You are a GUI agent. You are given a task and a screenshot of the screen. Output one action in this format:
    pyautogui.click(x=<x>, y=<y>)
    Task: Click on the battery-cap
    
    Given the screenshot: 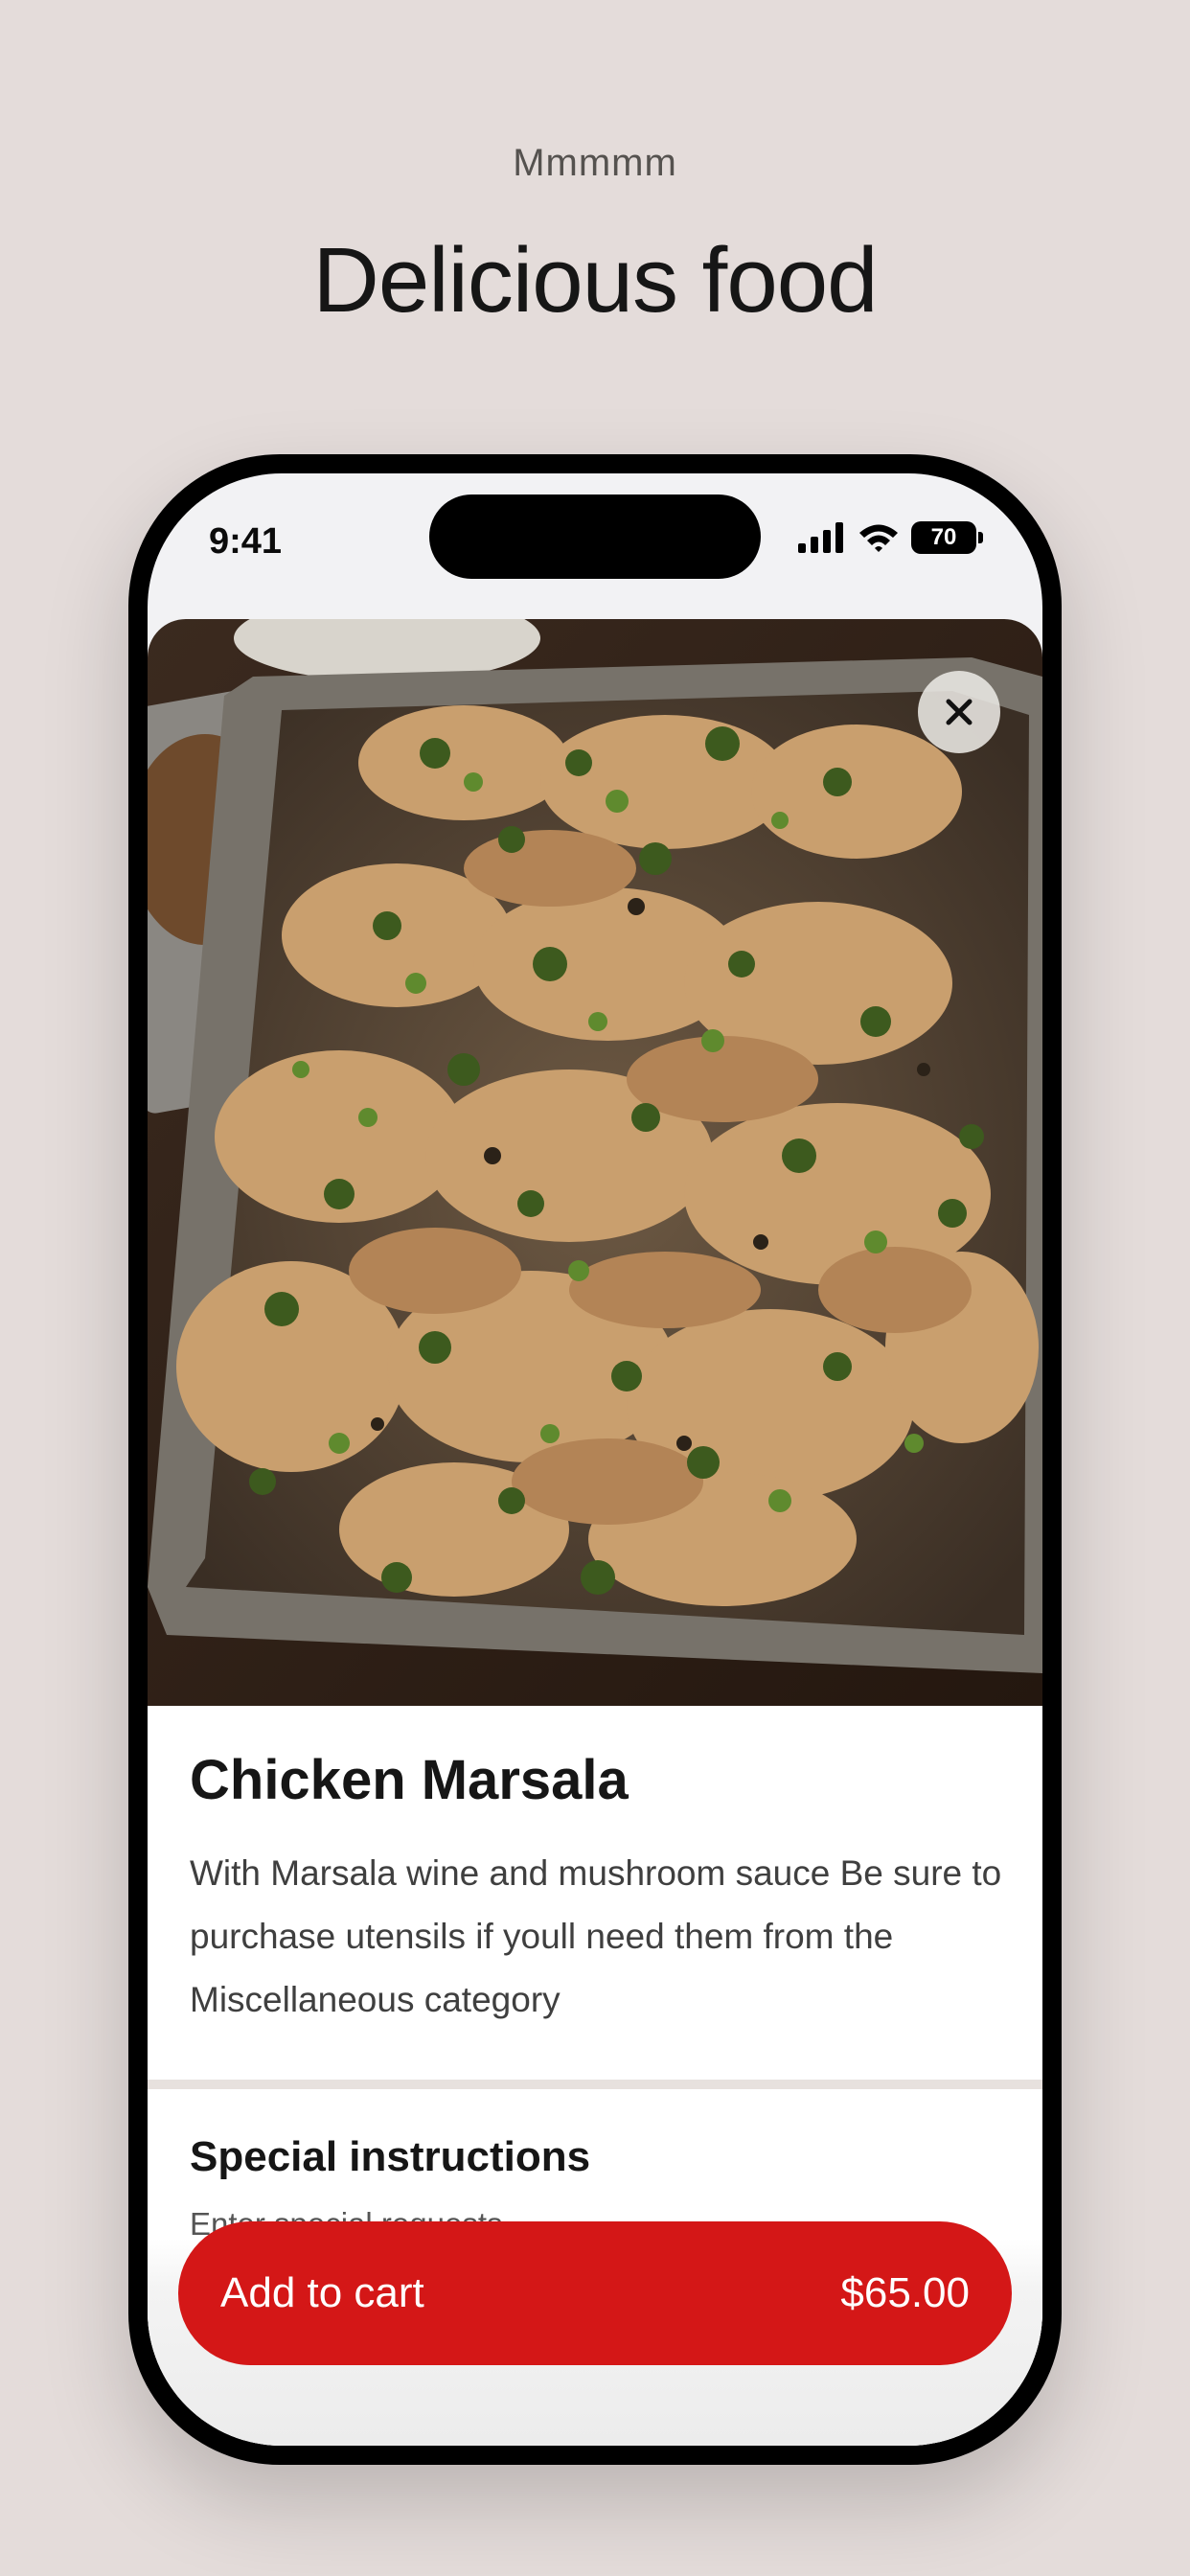 What is the action you would take?
    pyautogui.click(x=981, y=537)
    